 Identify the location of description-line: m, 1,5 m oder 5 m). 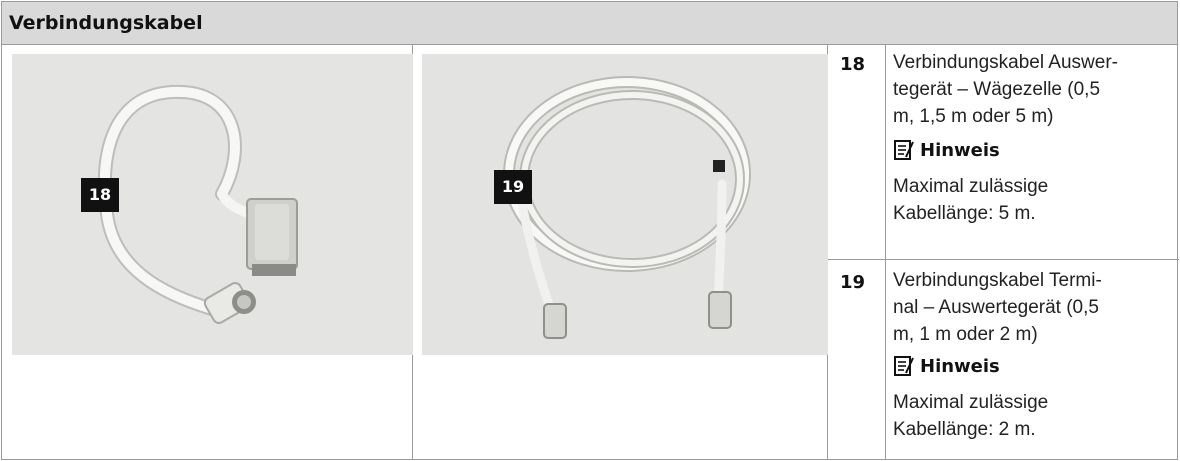
(973, 116).